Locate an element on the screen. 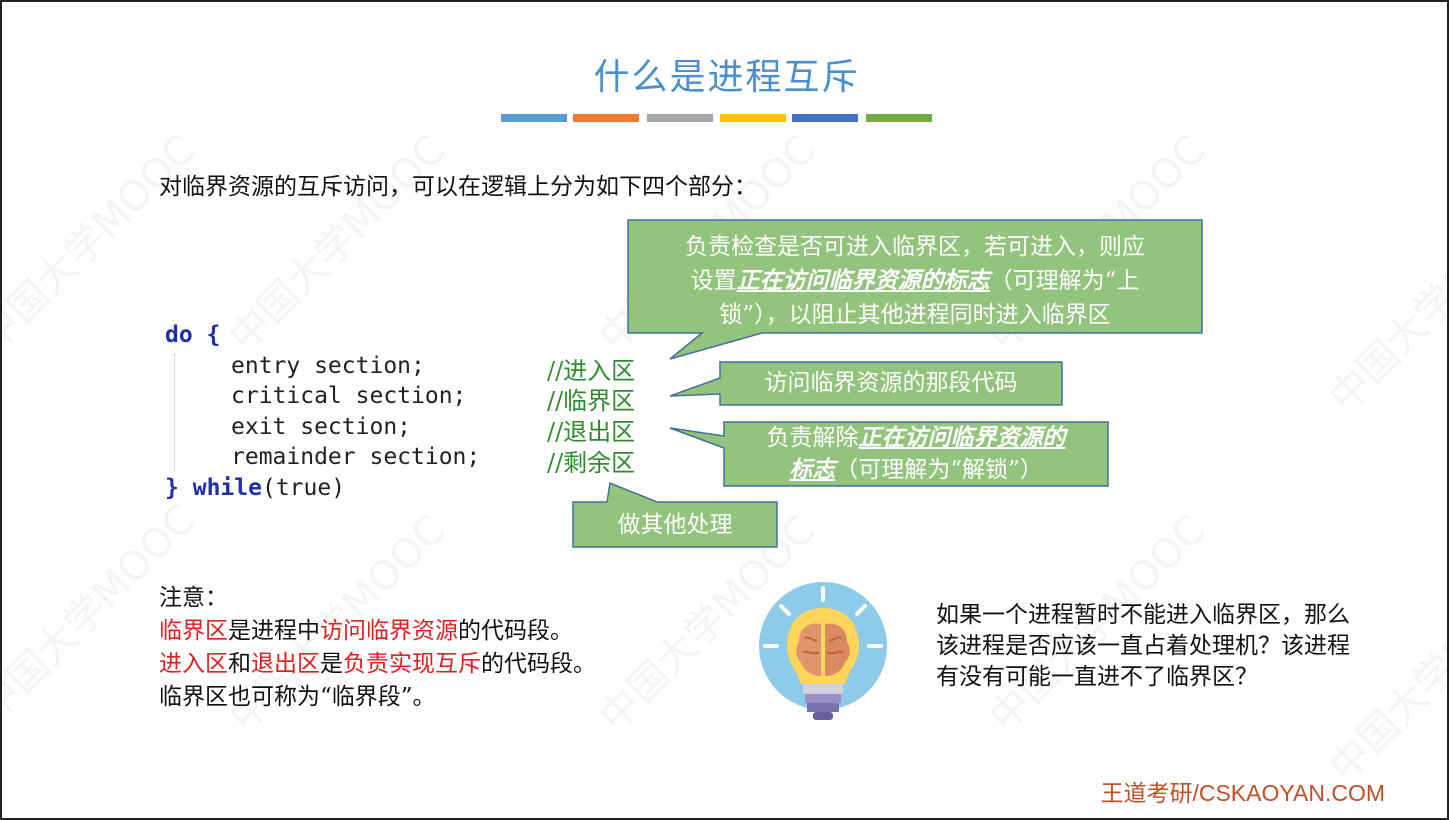 This screenshot has width=1449, height=820. callout-exit-emphasis1: 正在访问临界资源的 is located at coordinates (962, 437).